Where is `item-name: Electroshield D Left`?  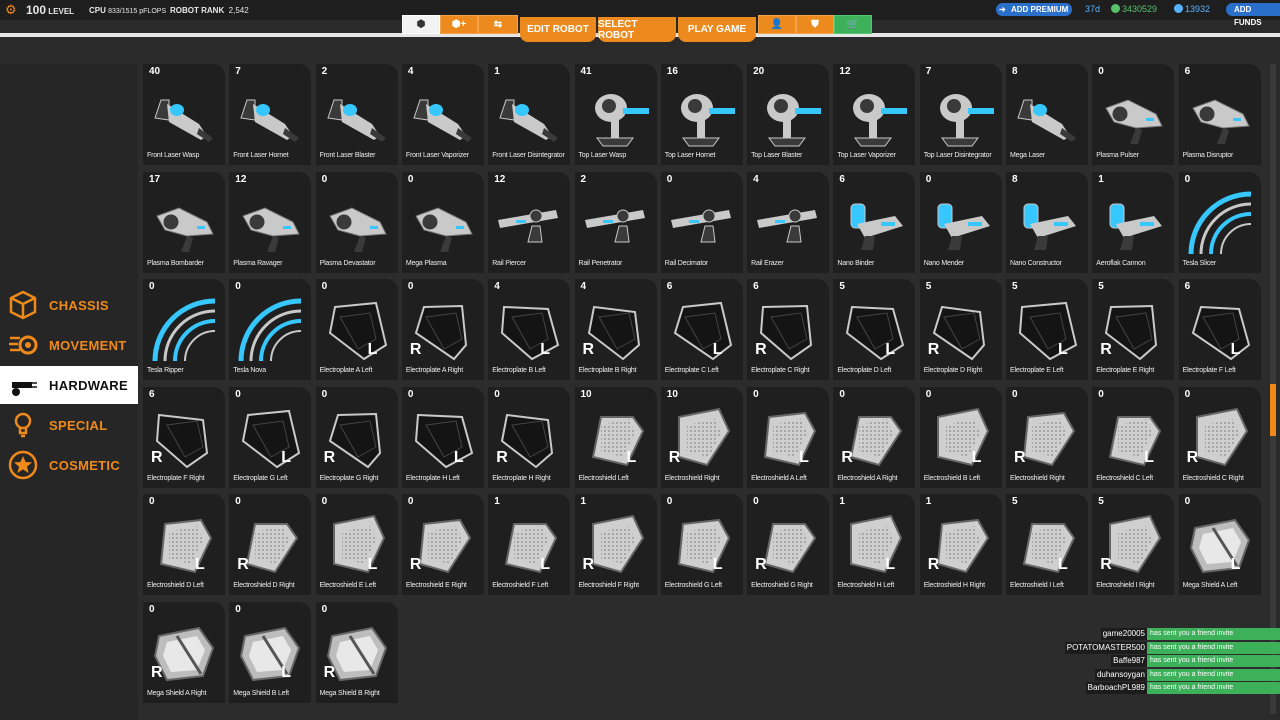 item-name: Electroshield D Left is located at coordinates (175, 585).